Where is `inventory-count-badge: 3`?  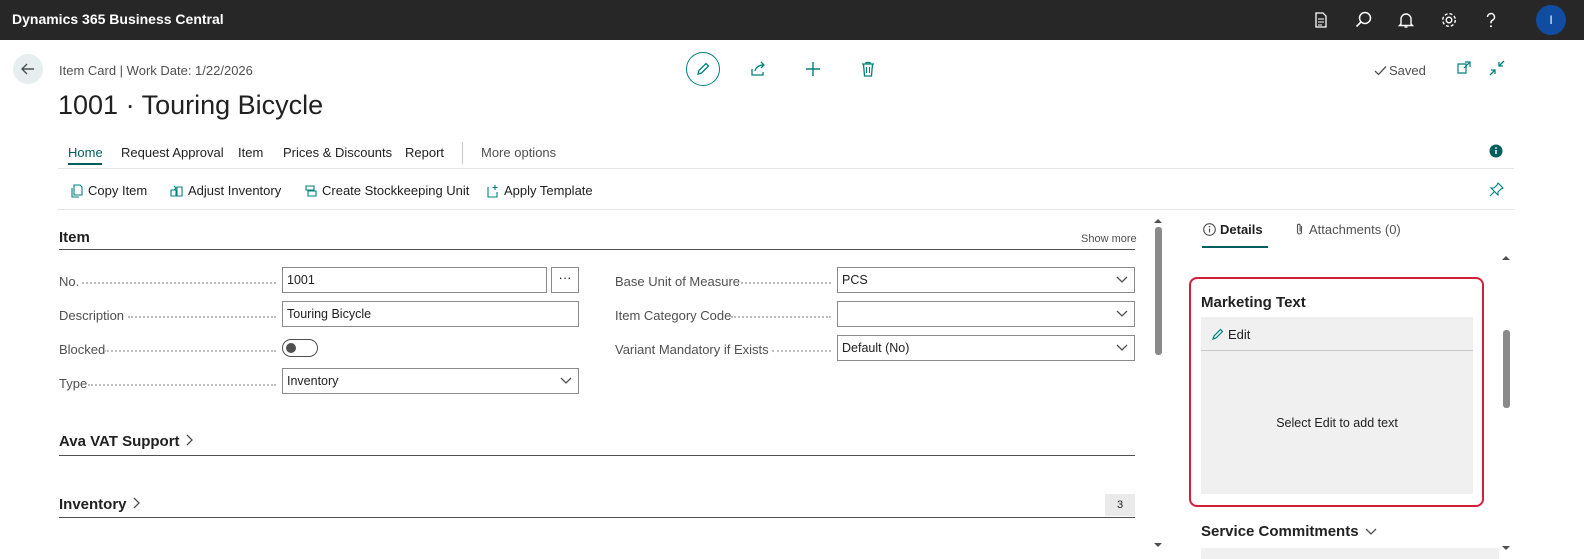 inventory-count-badge: 3 is located at coordinates (1120, 505).